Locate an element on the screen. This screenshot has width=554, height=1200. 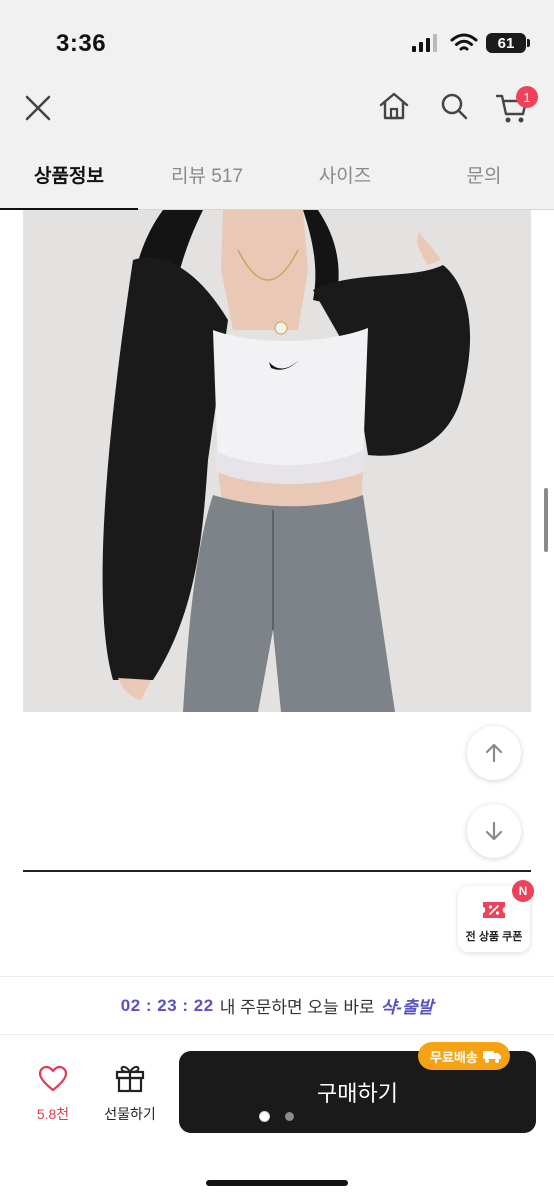
home-button is located at coordinates (394, 106).